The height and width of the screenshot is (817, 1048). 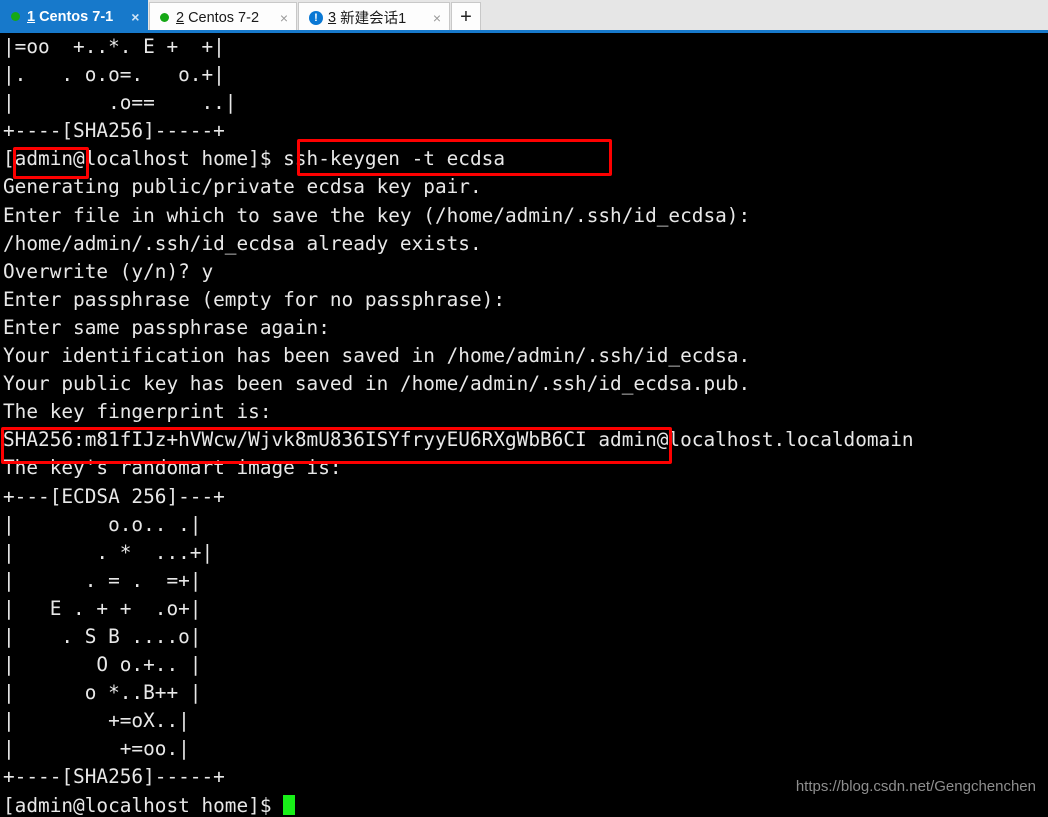 What do you see at coordinates (466, 17) in the screenshot?
I see `new-tab-button: +` at bounding box center [466, 17].